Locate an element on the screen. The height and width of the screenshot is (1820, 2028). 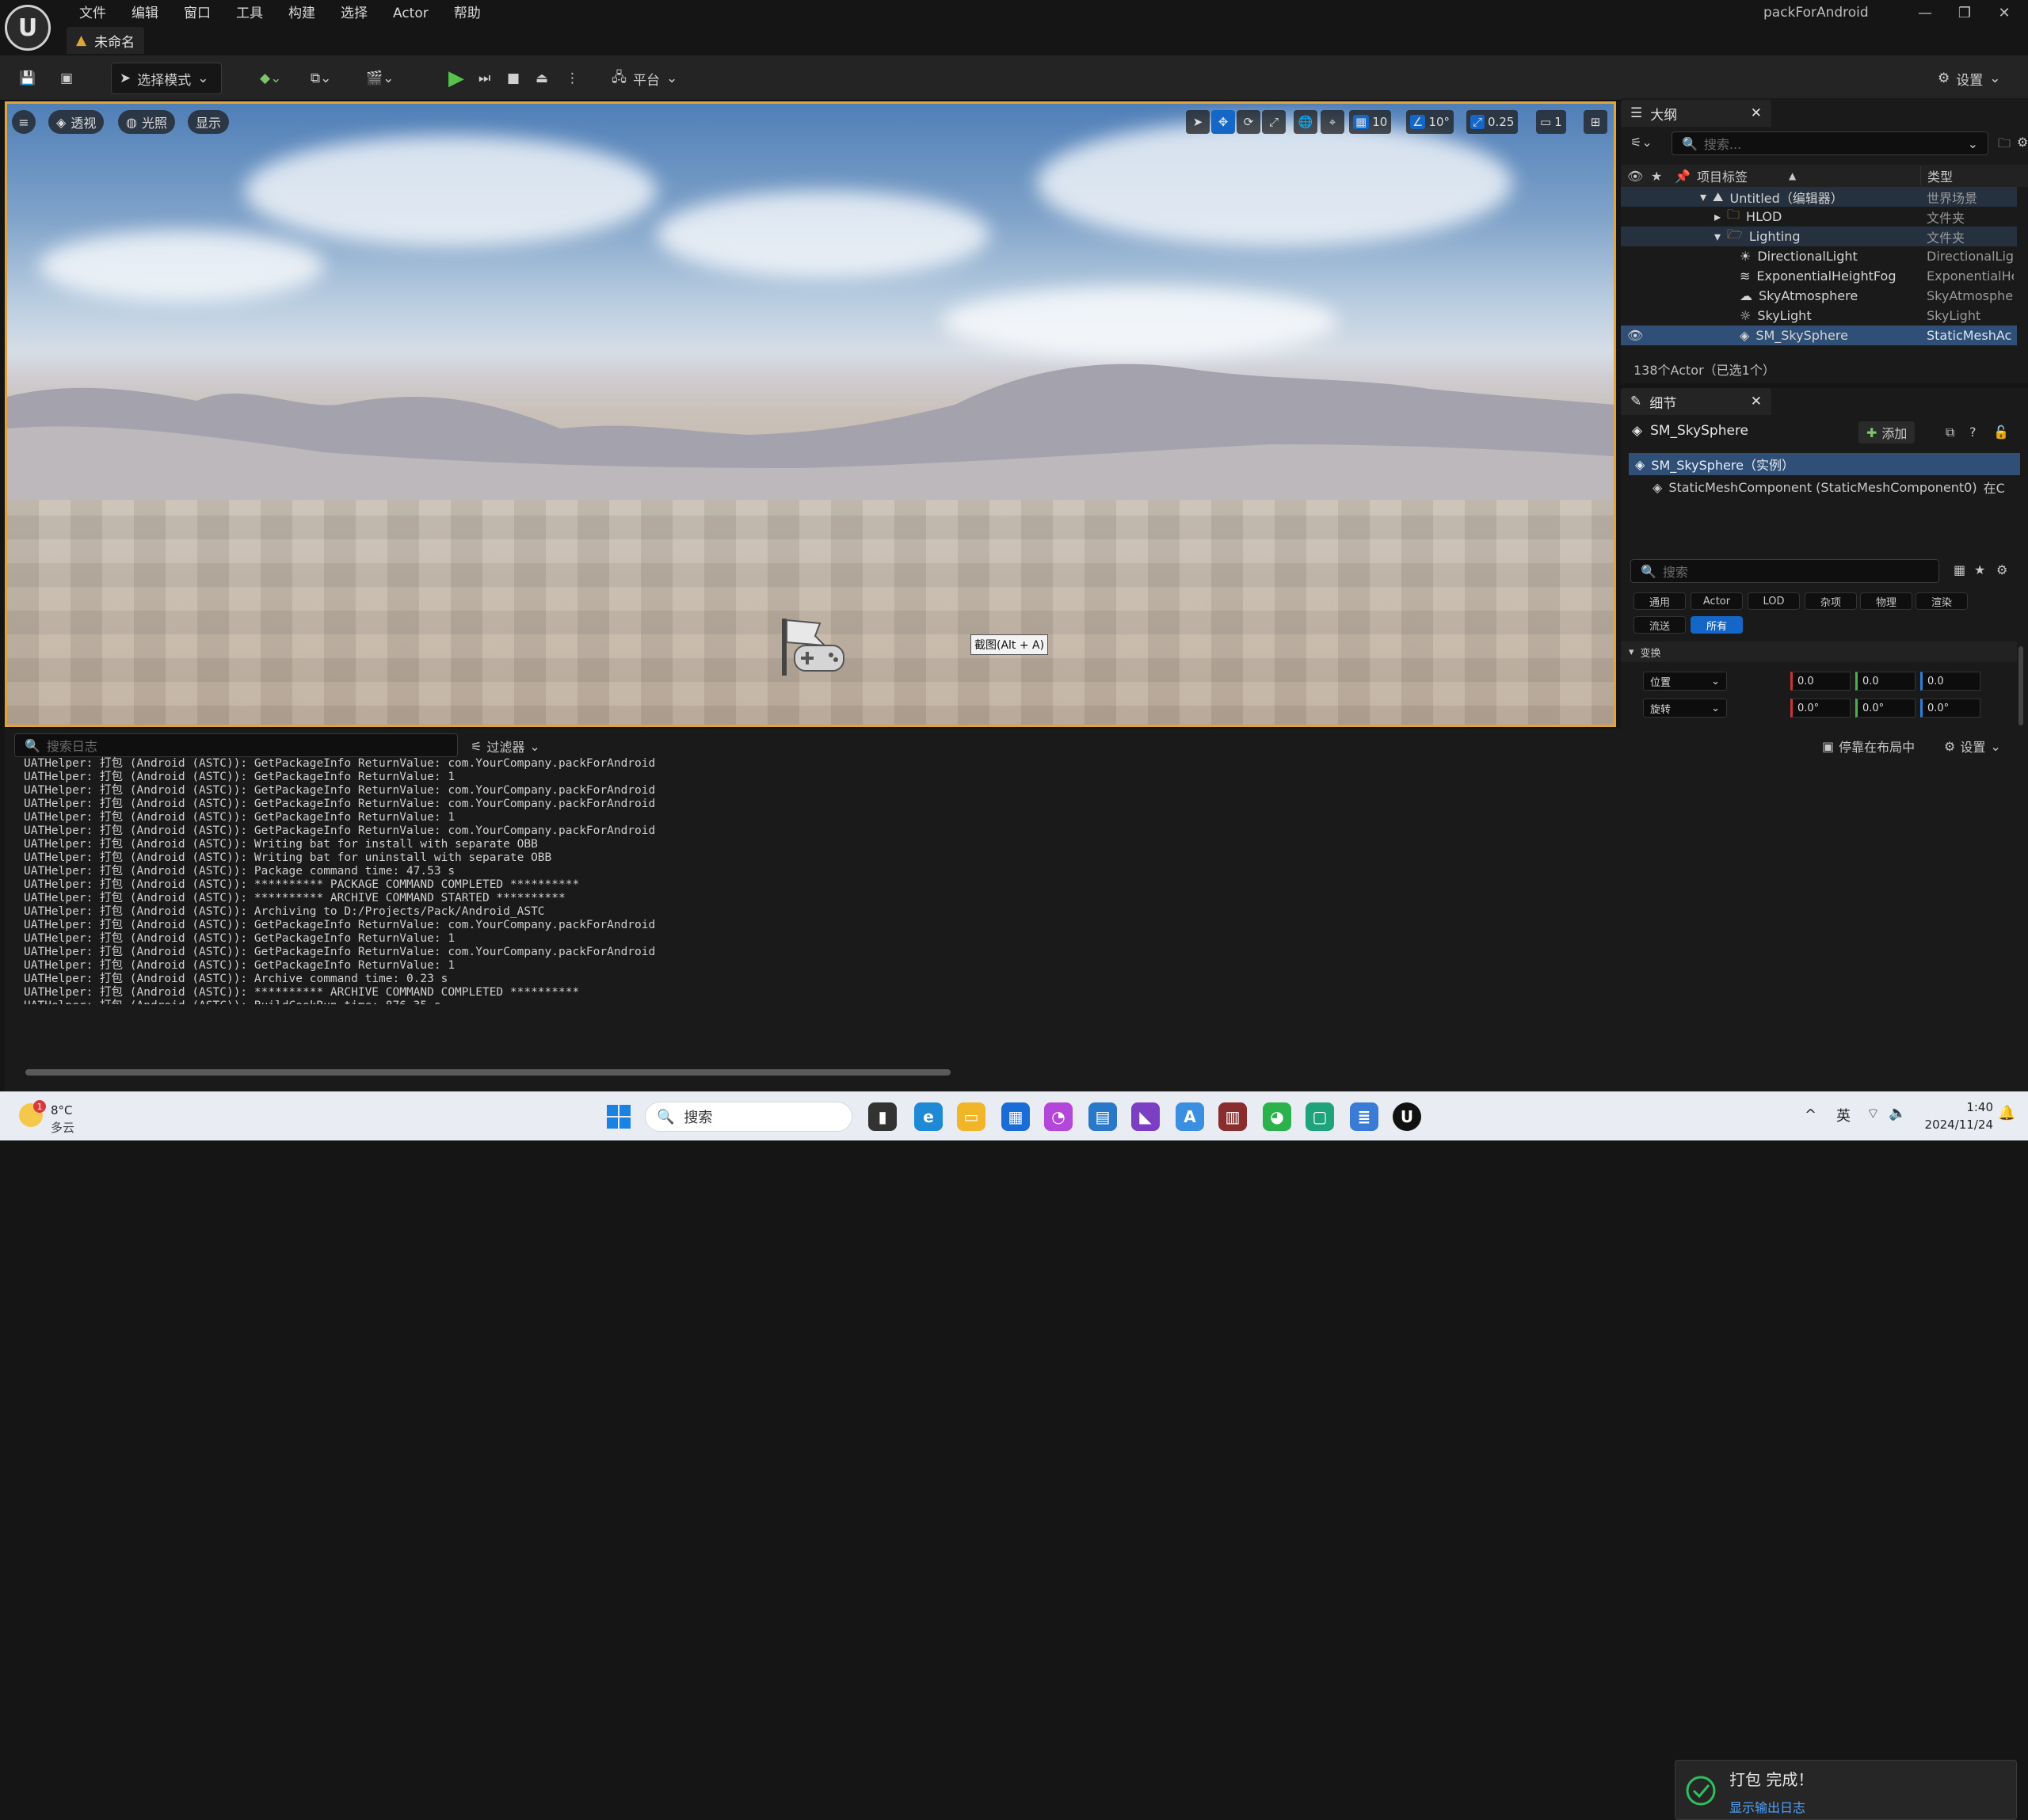
add-folder-button: 🗀 is located at coordinates (2004, 145).